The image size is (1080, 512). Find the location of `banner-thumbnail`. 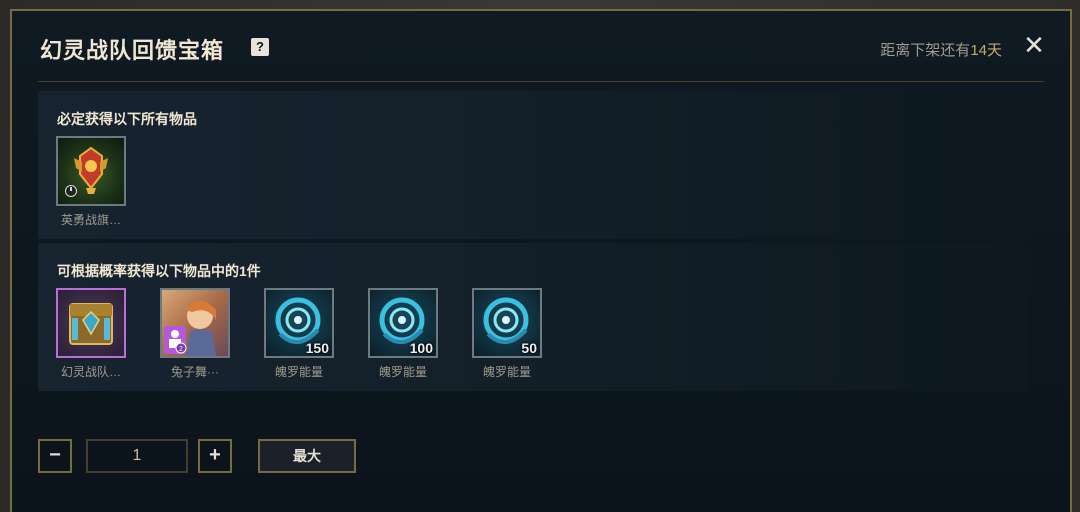

banner-thumbnail is located at coordinates (91, 171).